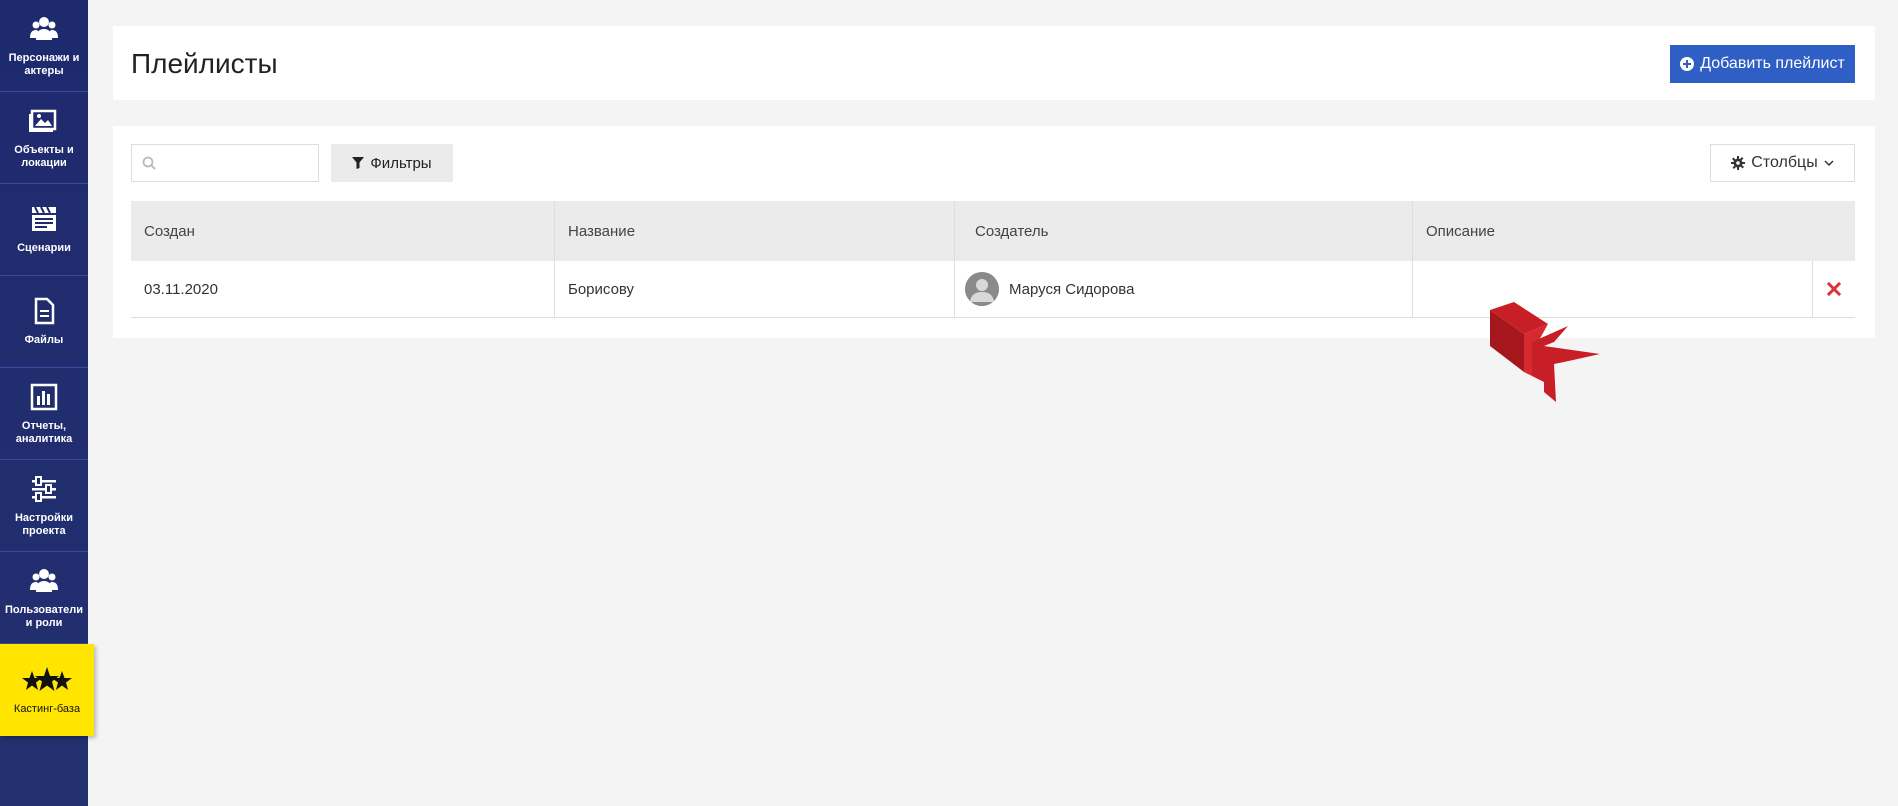 Image resolution: width=1898 pixels, height=806 pixels. Describe the element at coordinates (44, 524) in the screenshot. I see `sidebar-item-label: Настройки проекта` at that location.